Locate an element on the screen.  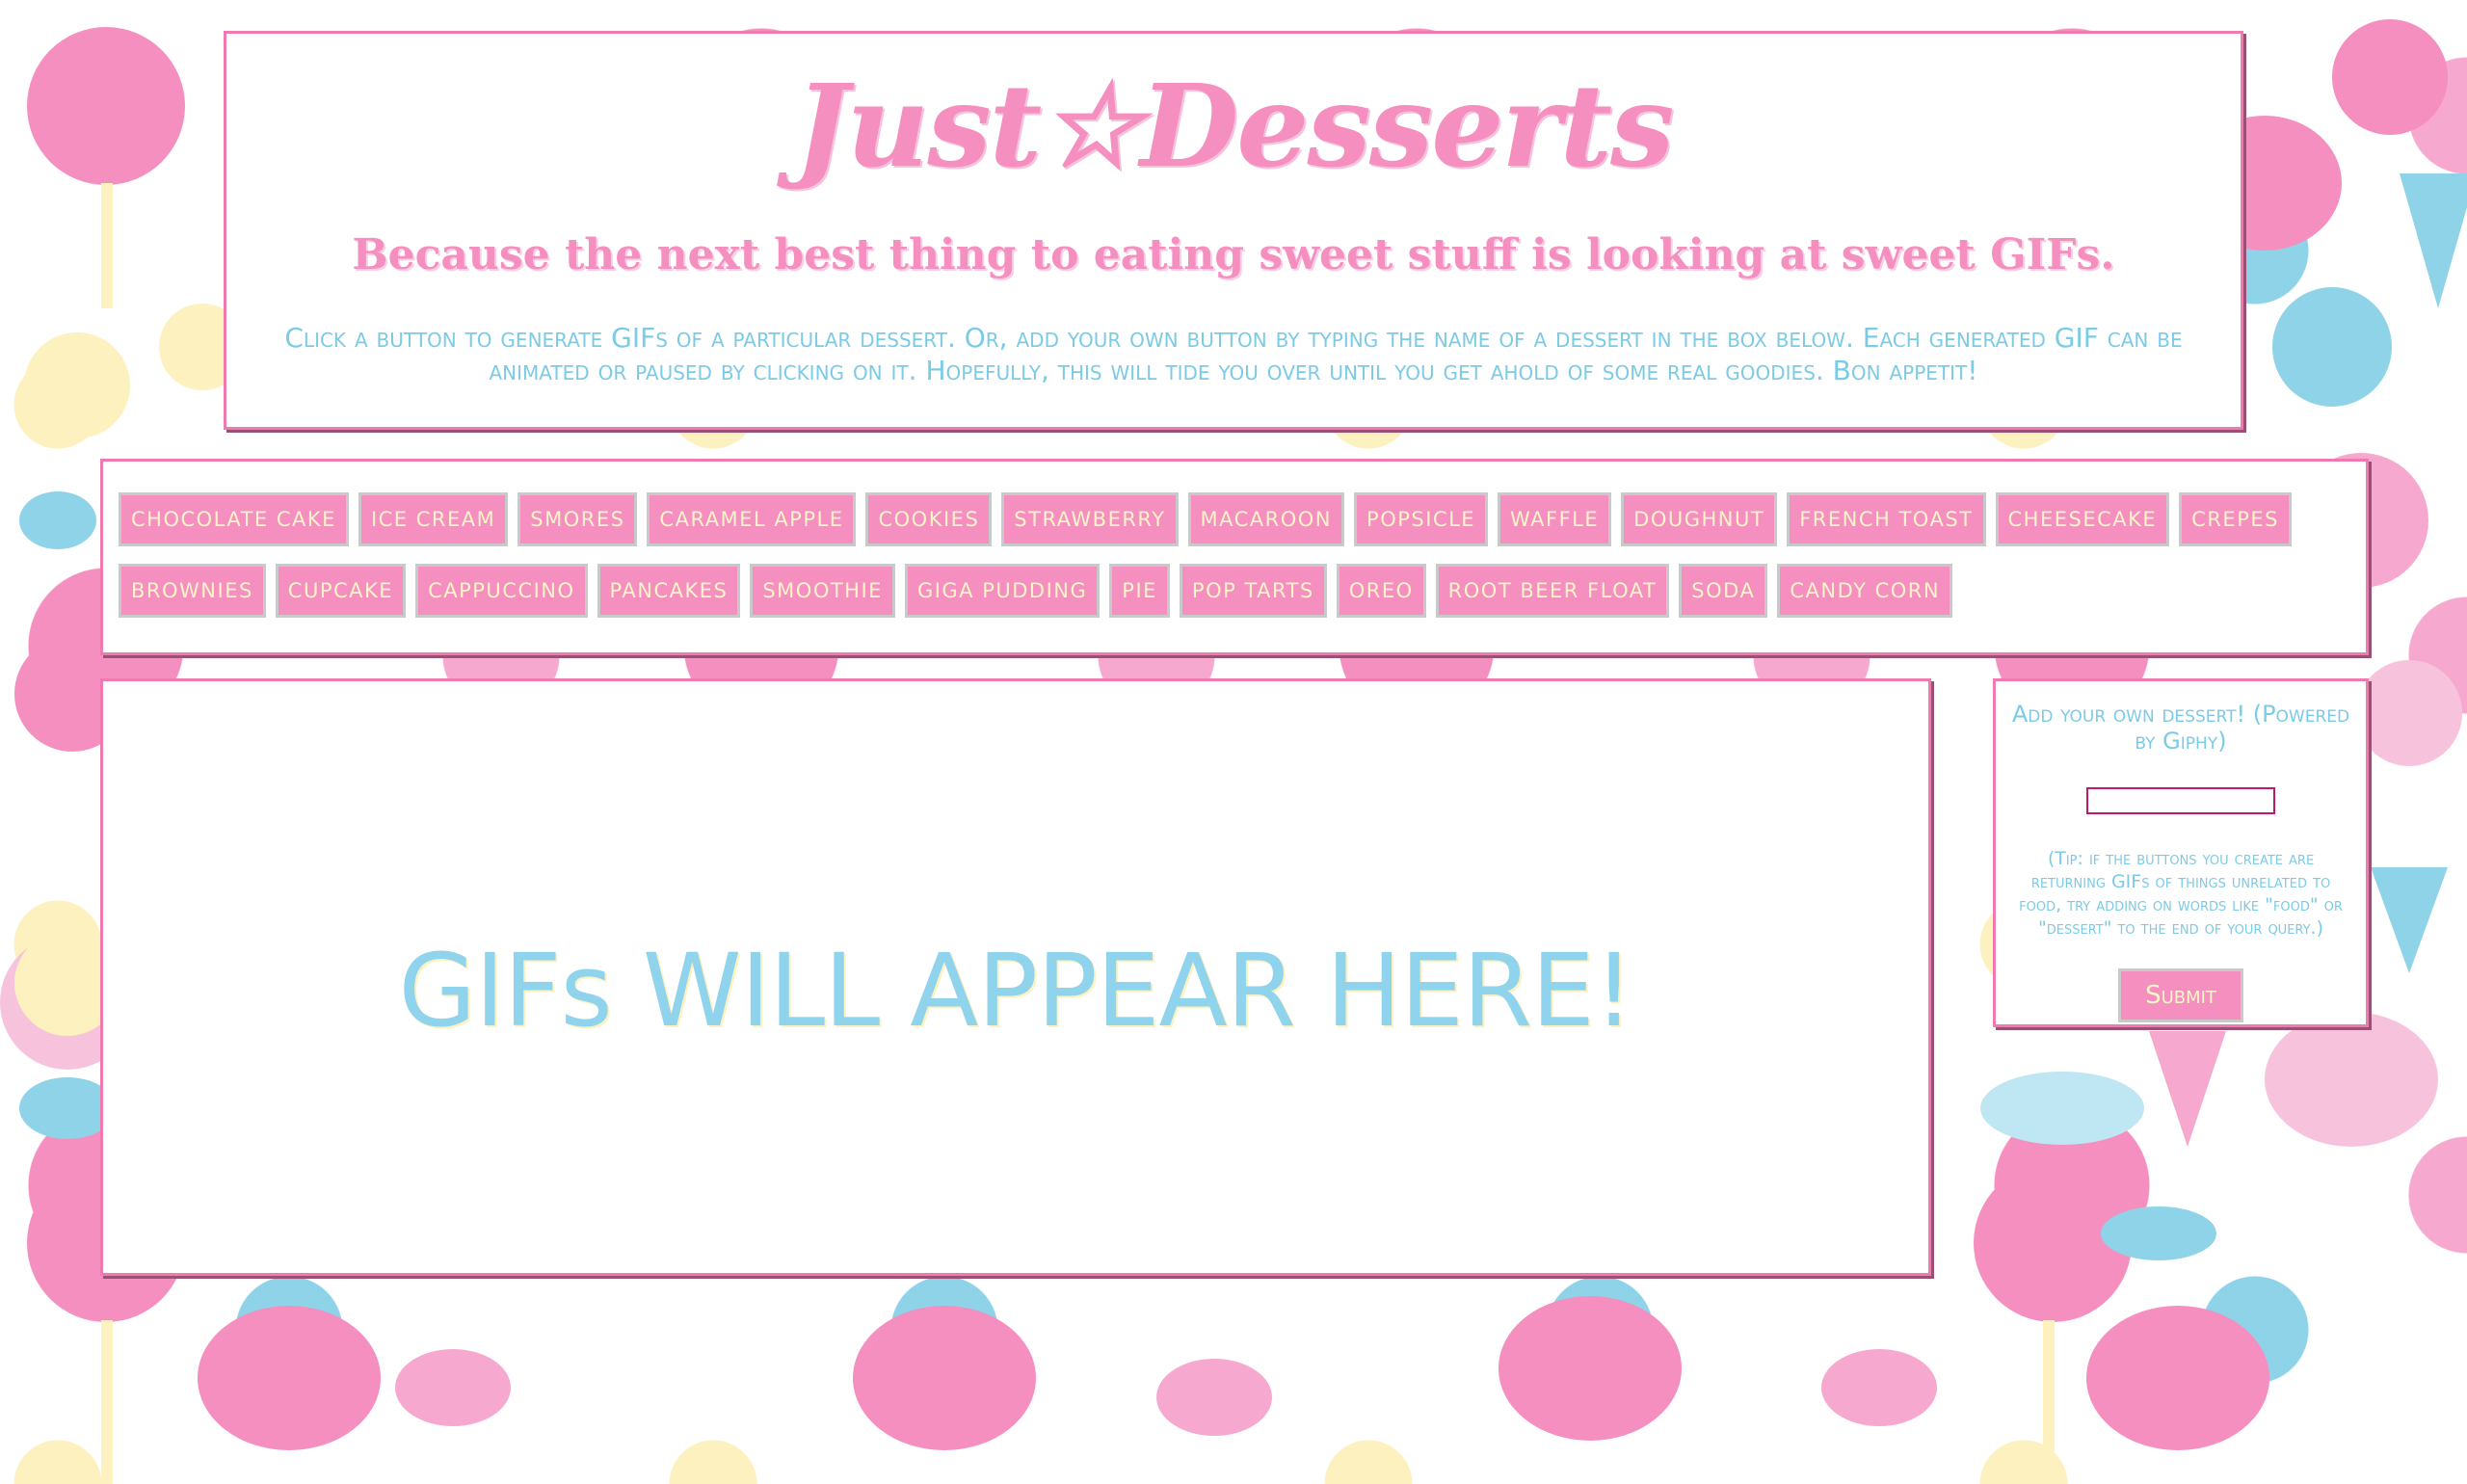
form-title: Add your own dessert! (Powered by Giphy) is located at coordinates (2180, 728).